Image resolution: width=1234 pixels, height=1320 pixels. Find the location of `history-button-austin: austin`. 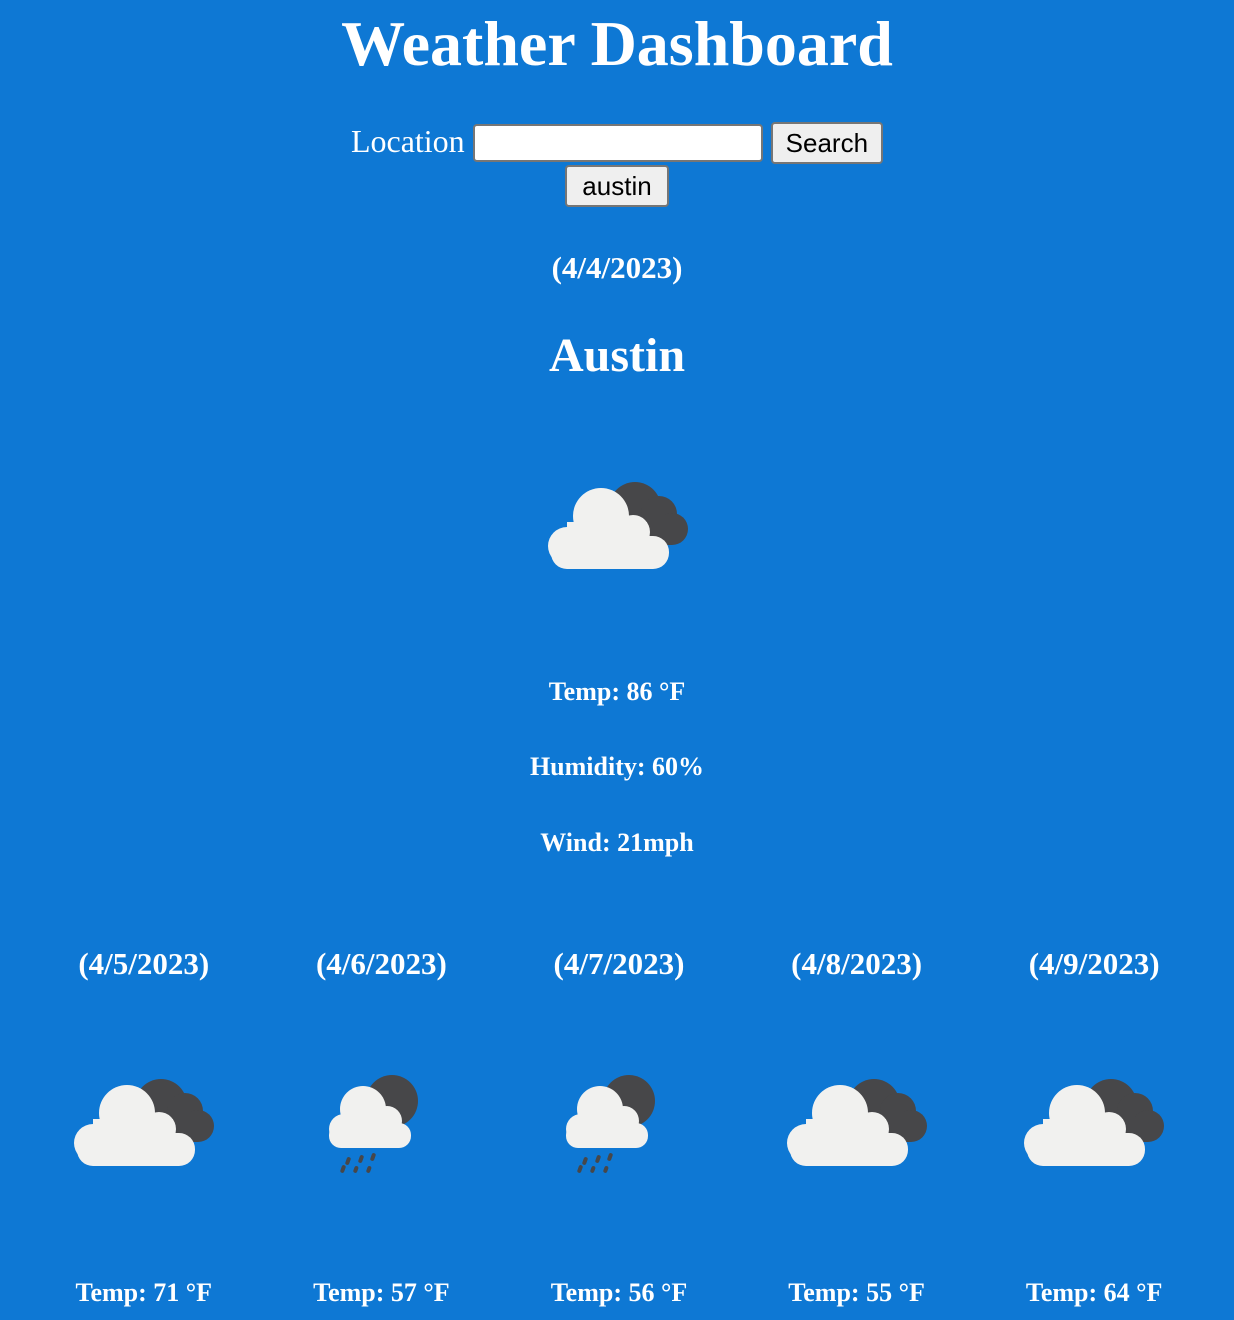

history-button-austin: austin is located at coordinates (617, 186).